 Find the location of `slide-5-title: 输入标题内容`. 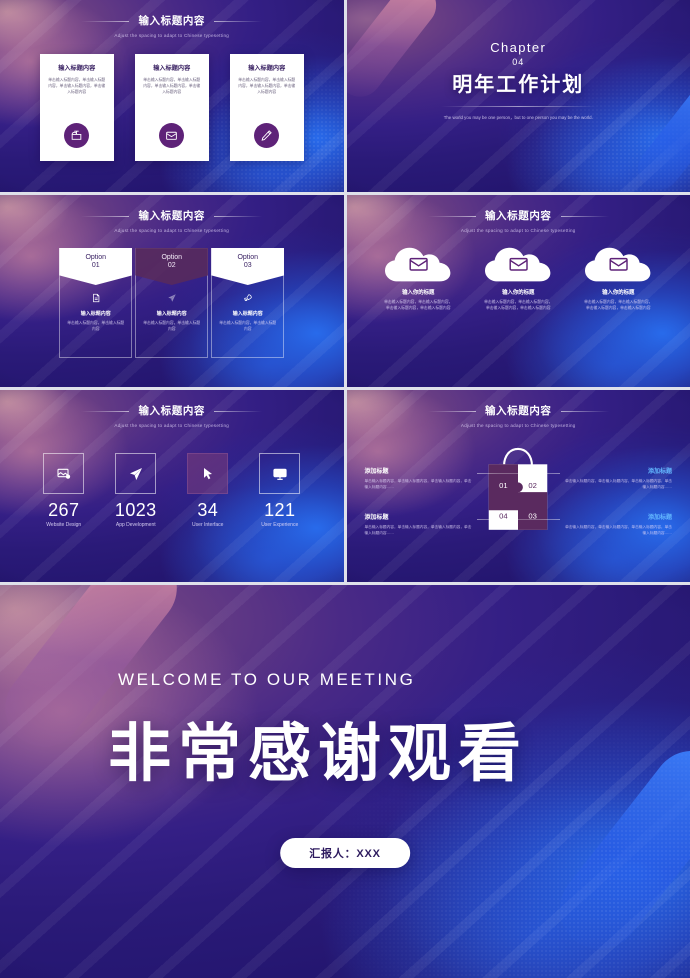

slide-5-title: 输入标题内容 is located at coordinates (171, 411).